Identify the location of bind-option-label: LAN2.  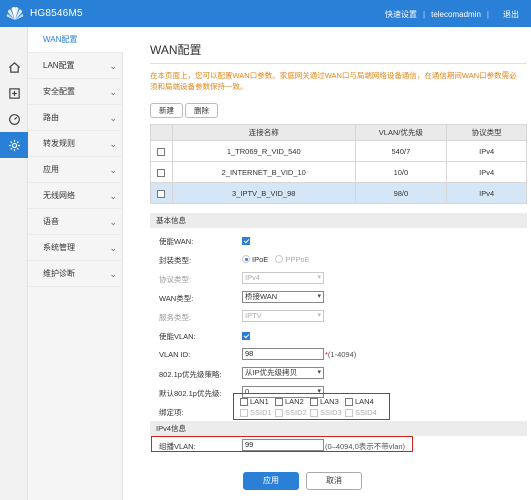
(294, 401).